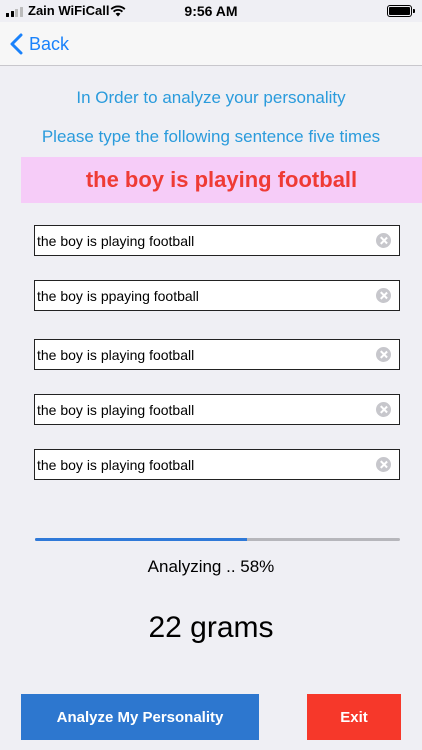 The height and width of the screenshot is (750, 422). I want to click on chevron-left-icon, so click(16, 44).